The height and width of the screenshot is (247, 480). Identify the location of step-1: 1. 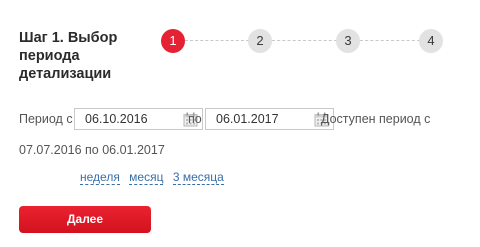
(173, 41).